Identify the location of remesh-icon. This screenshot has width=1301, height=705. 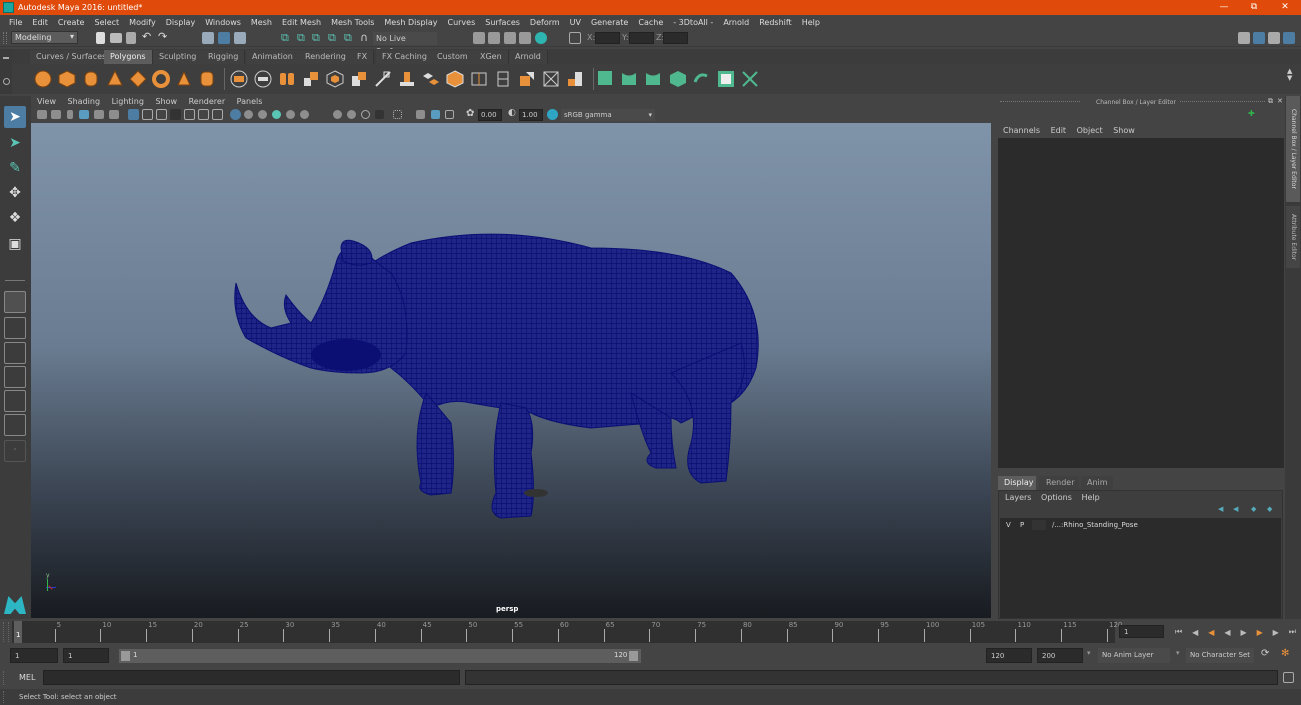
(359, 79).